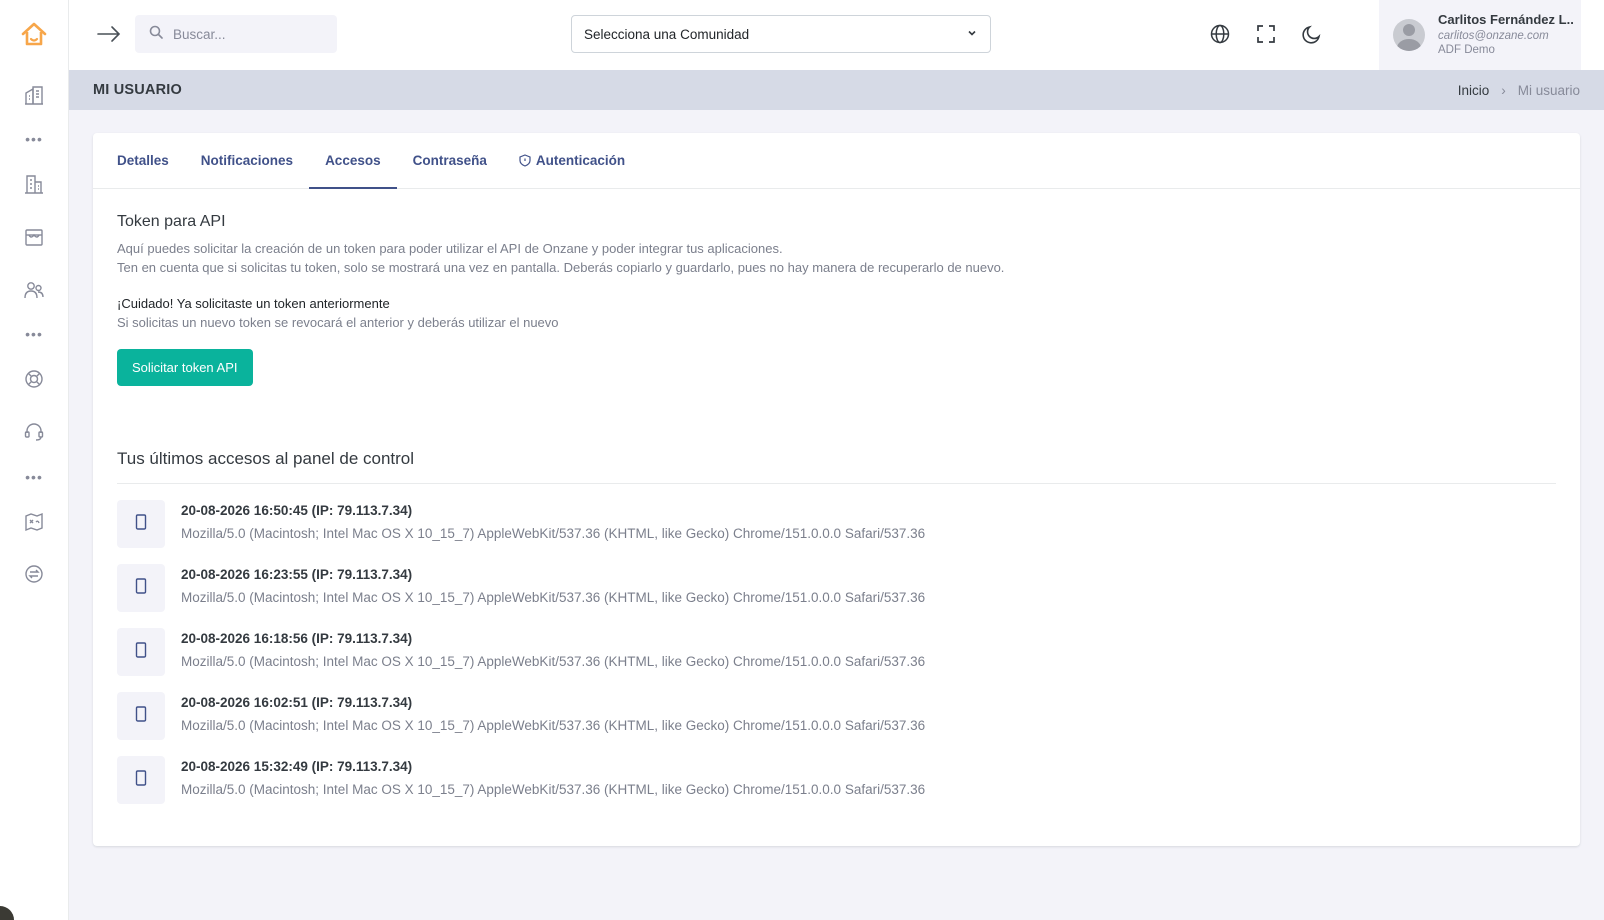 This screenshot has width=1604, height=920. Describe the element at coordinates (580, 160) in the screenshot. I see `tab-autenticacion-label: Autenticación` at that location.